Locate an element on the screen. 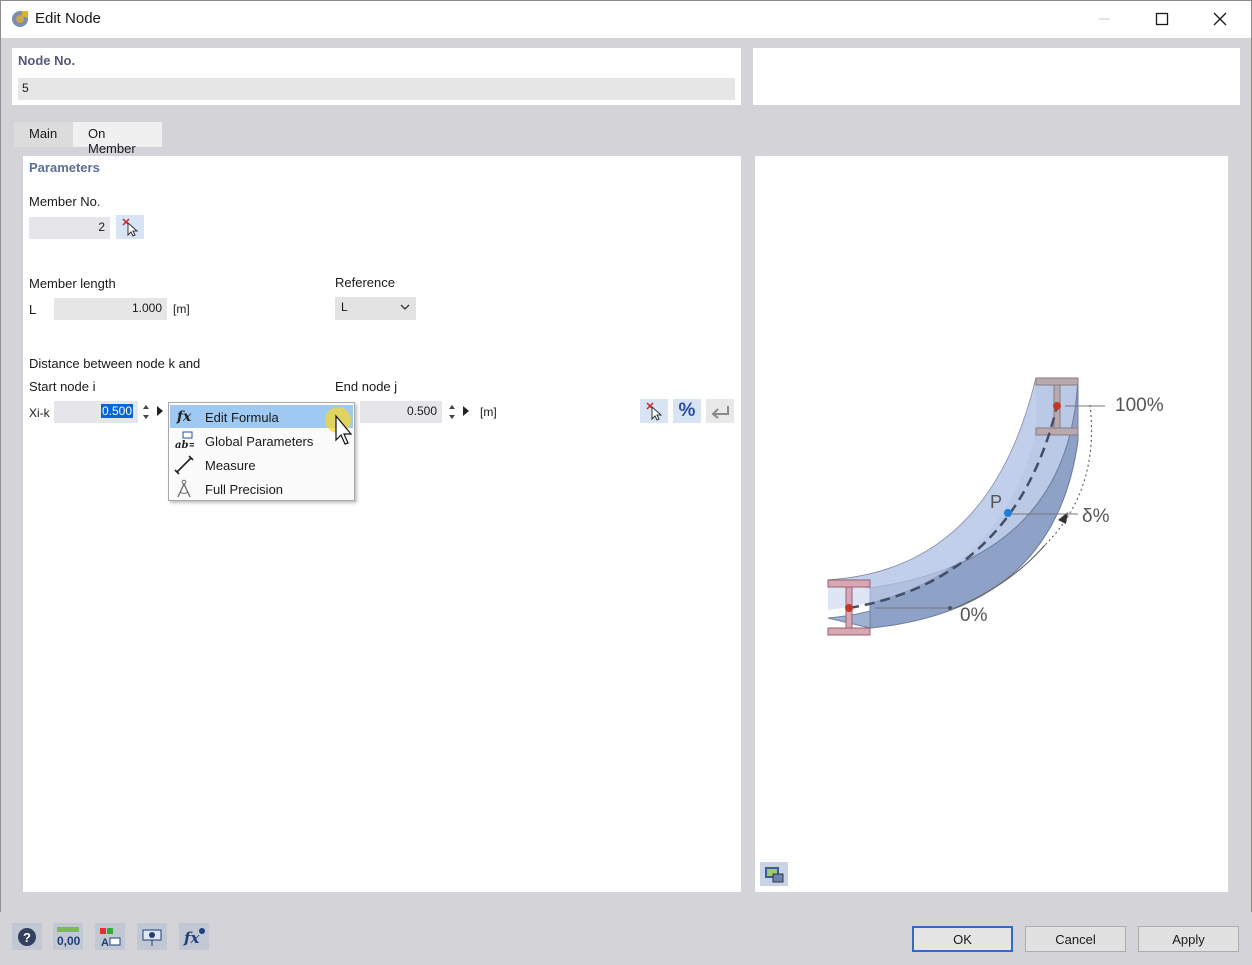  maximize-button is located at coordinates (1162, 19).